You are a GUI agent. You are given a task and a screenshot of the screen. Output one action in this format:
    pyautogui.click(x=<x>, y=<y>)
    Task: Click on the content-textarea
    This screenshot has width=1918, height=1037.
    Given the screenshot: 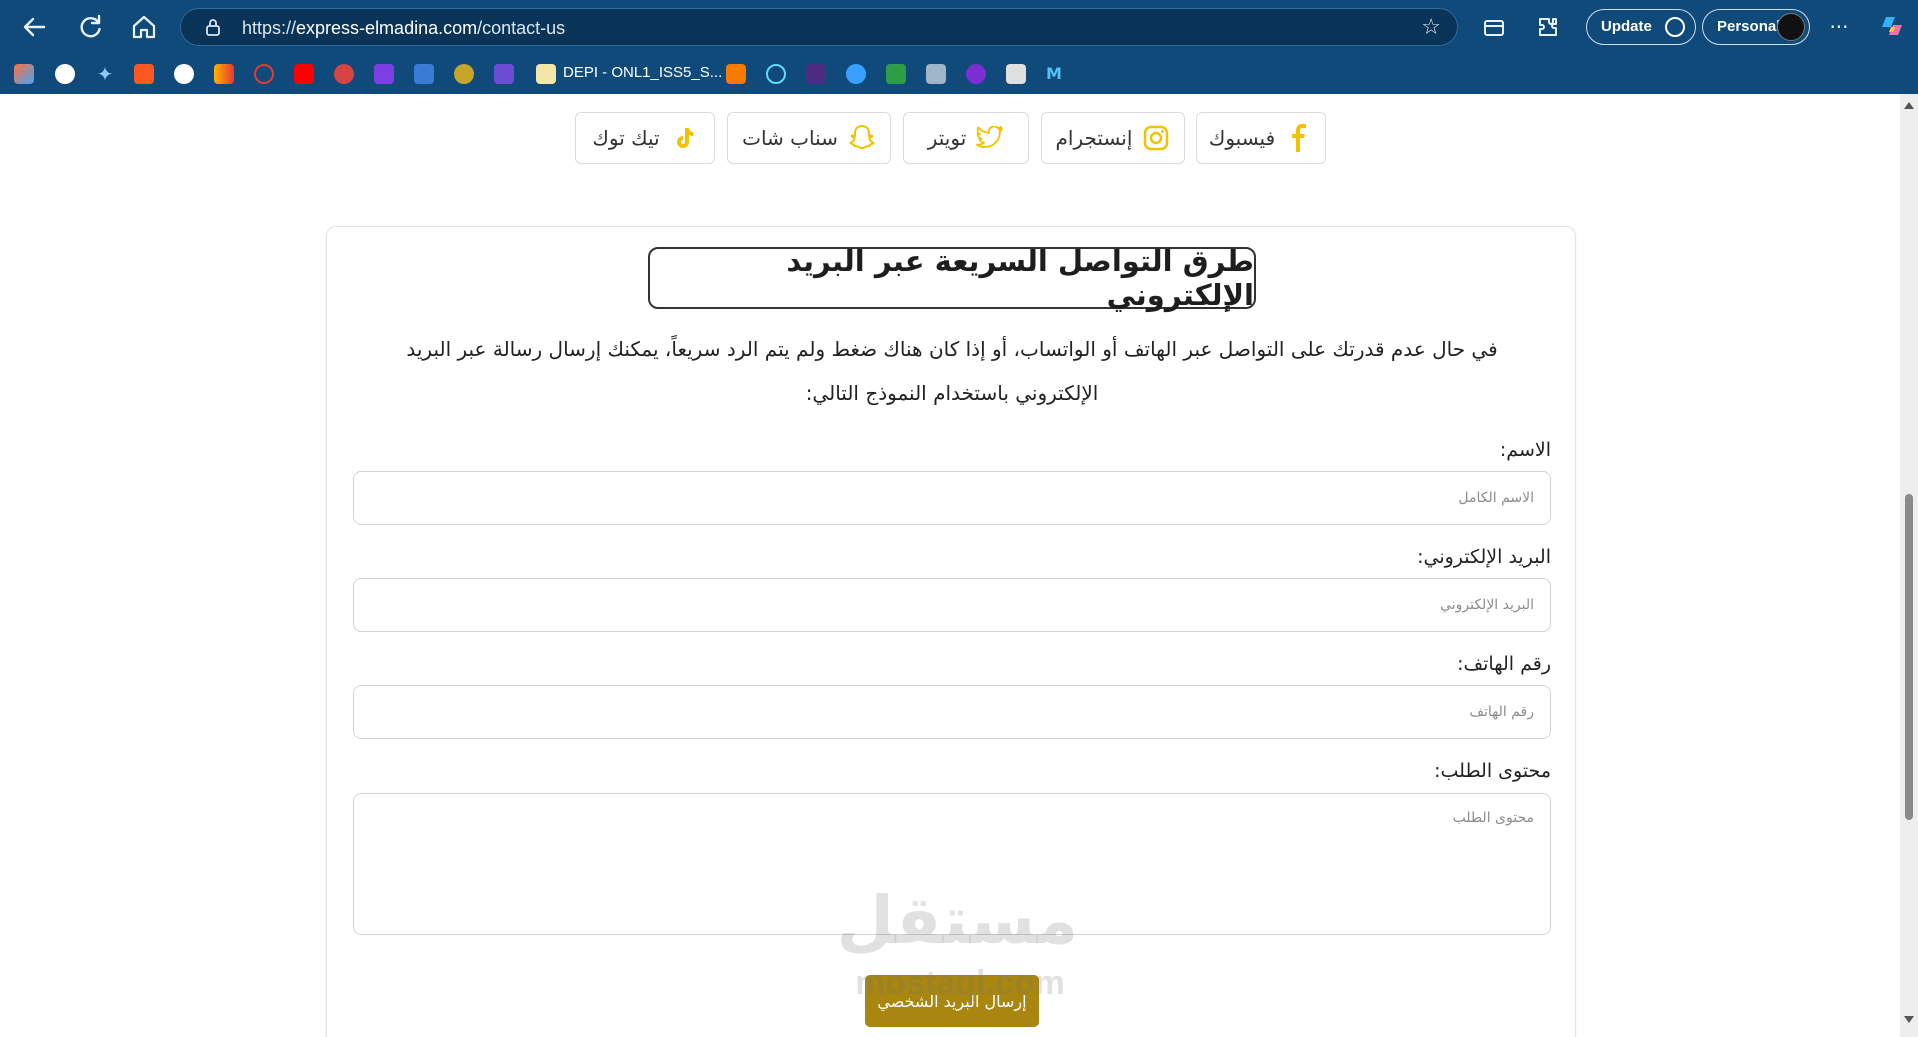 What is the action you would take?
    pyautogui.click(x=952, y=864)
    